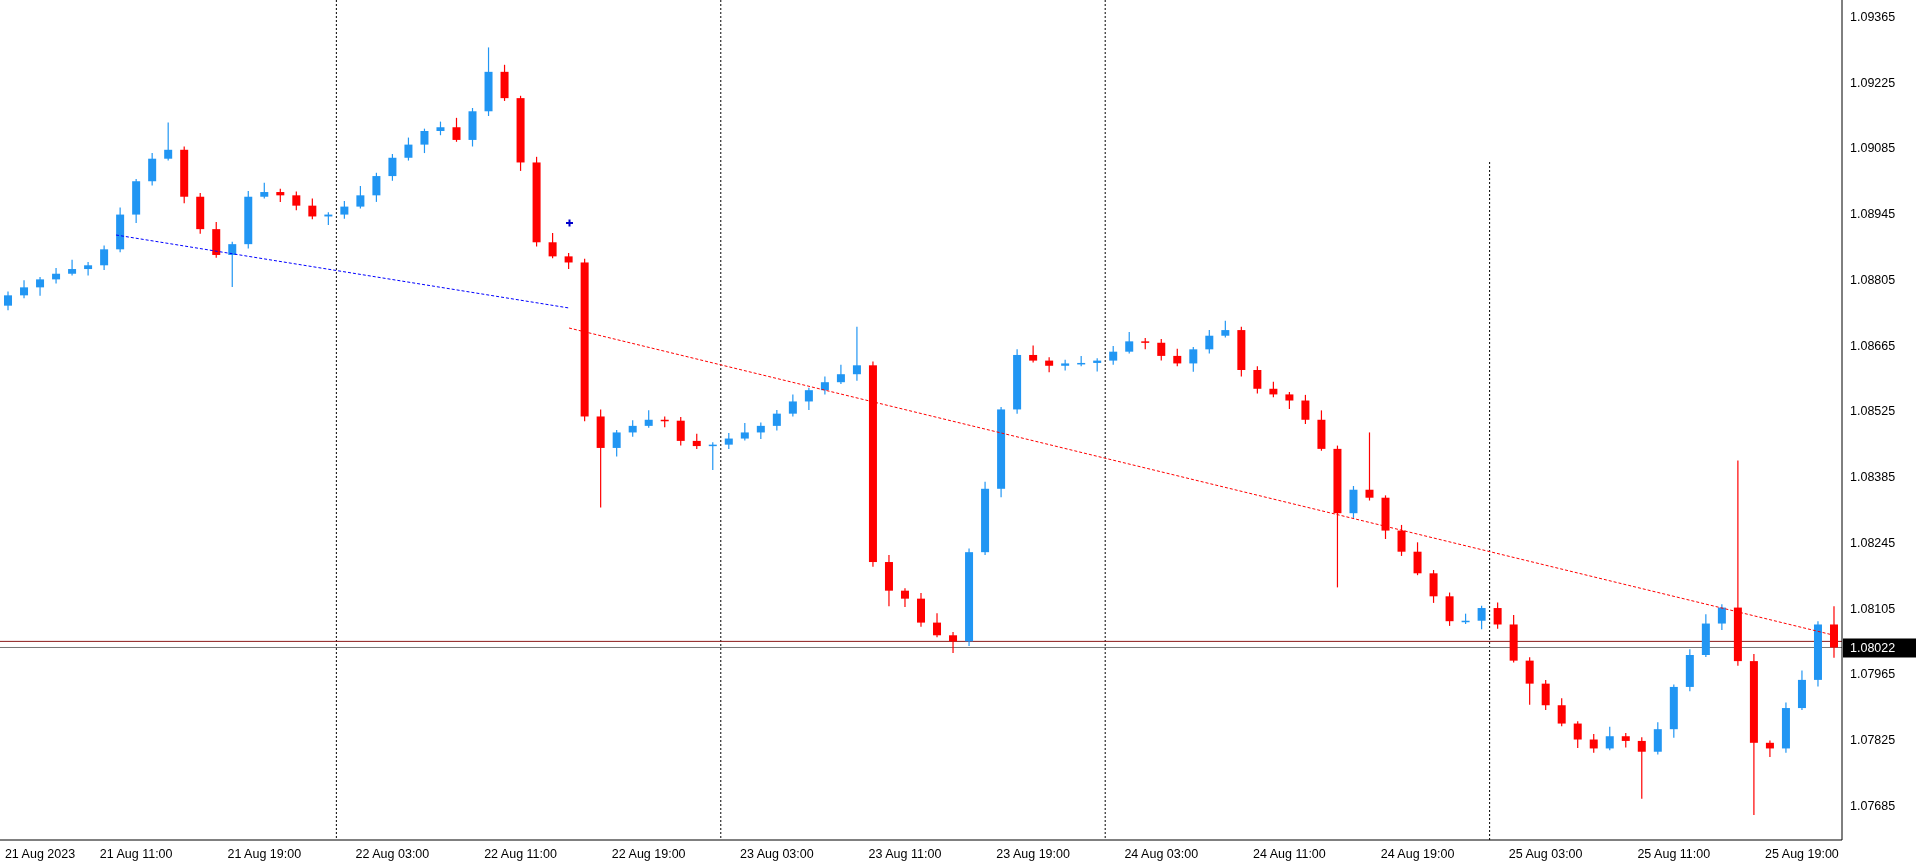 The image size is (1916, 867). What do you see at coordinates (136, 854) in the screenshot?
I see `time-label: 21 Aug 11:00` at bounding box center [136, 854].